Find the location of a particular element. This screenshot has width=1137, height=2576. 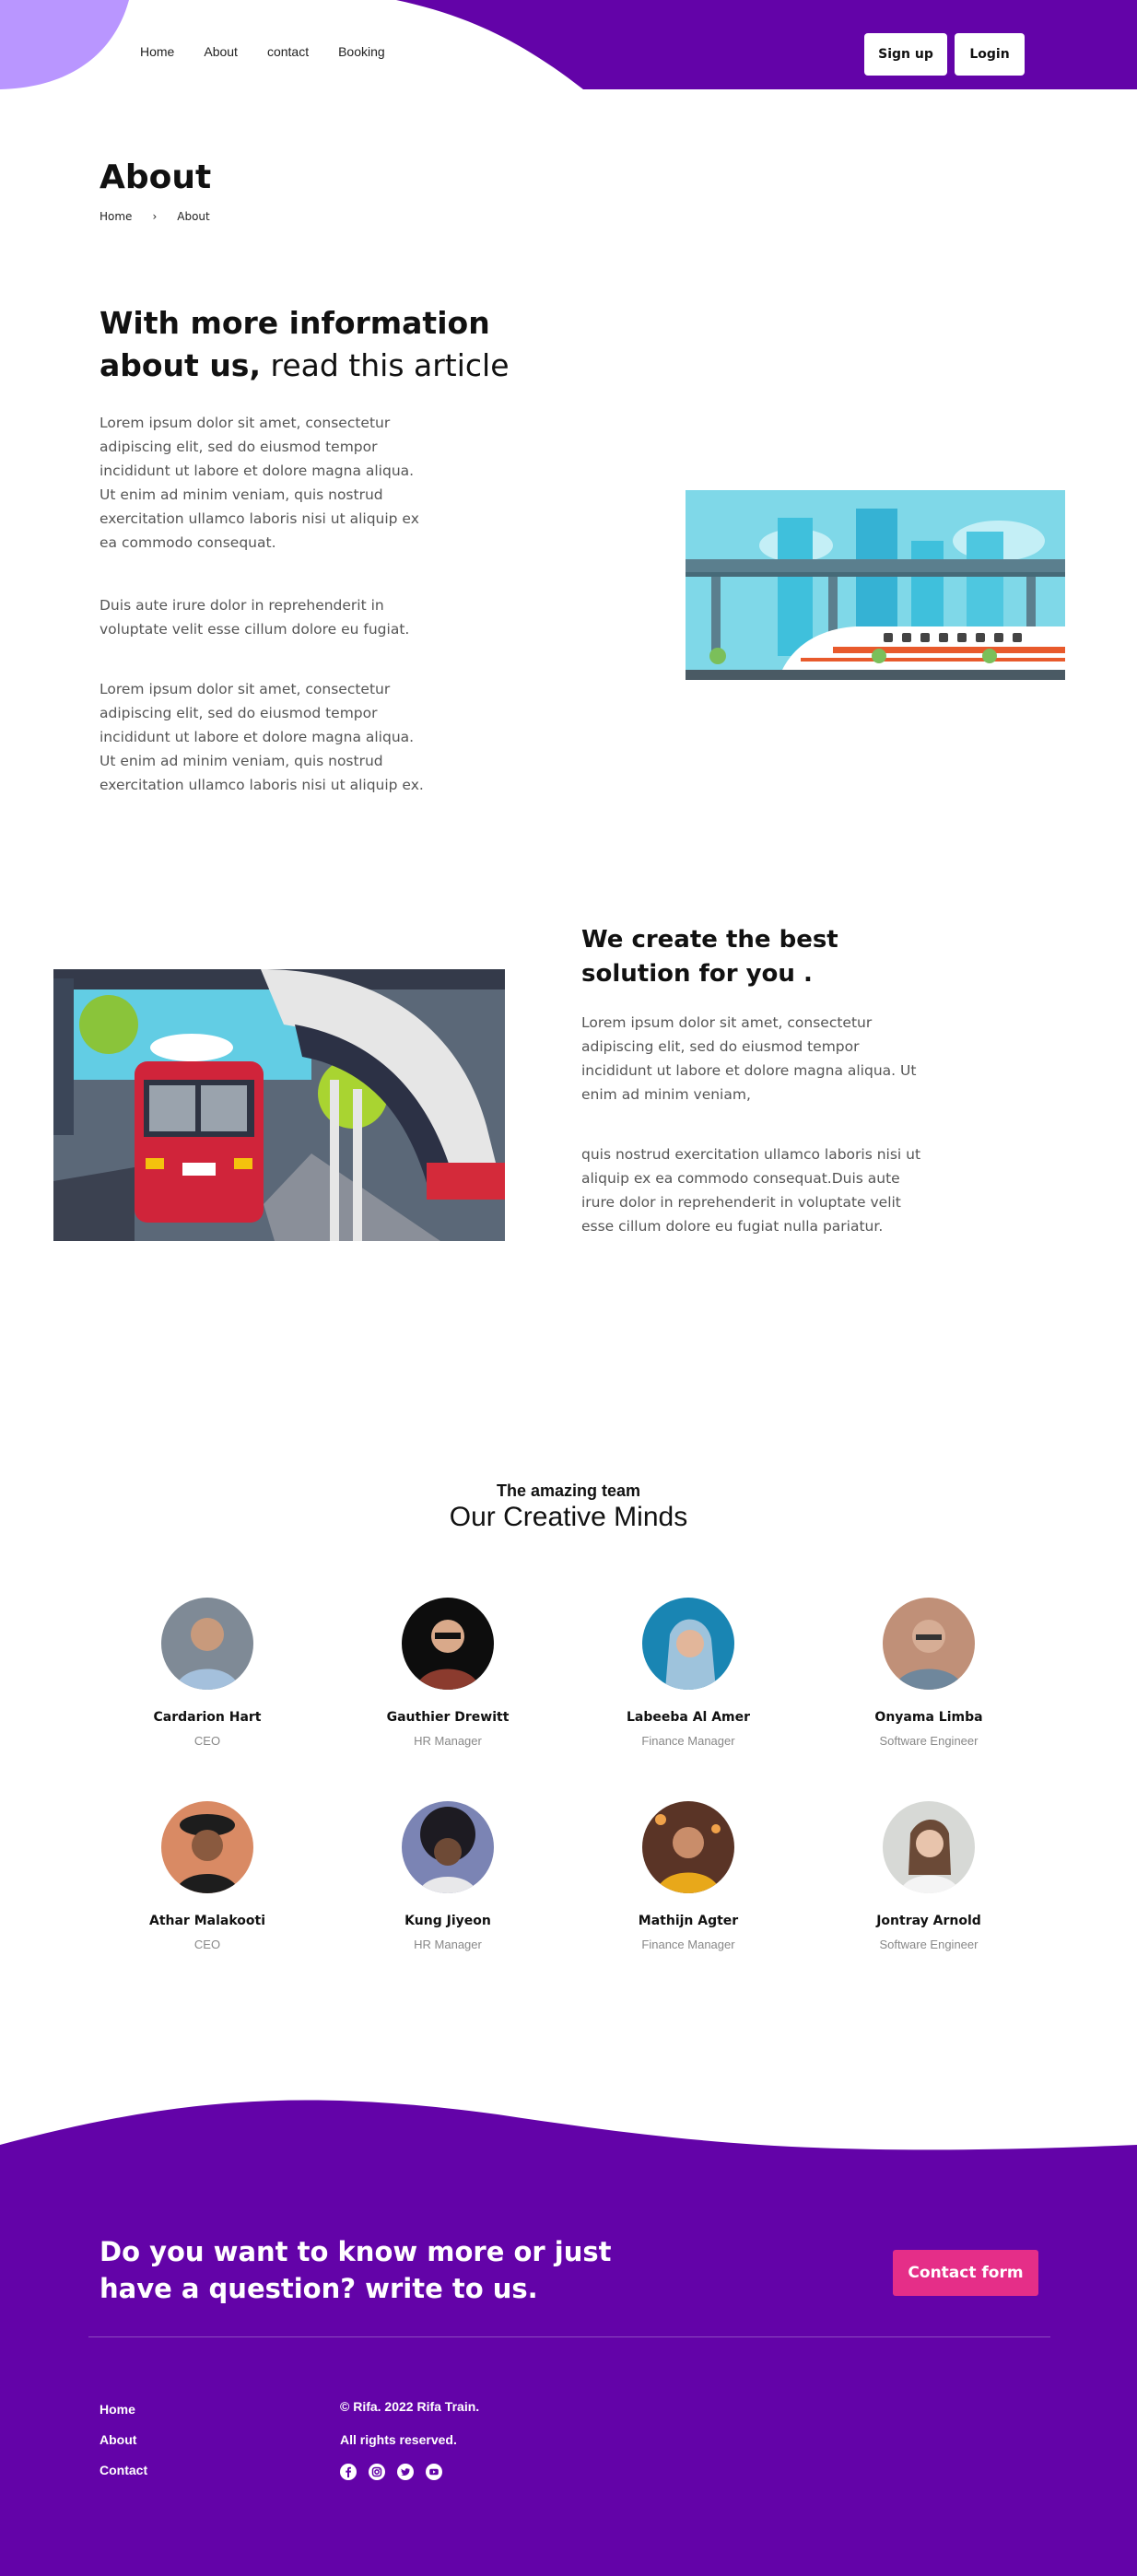

city-train-illustration is located at coordinates (875, 585).